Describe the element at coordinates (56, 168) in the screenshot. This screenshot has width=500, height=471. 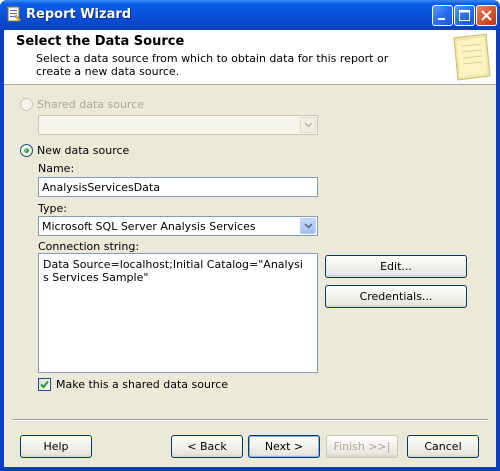
I see `name-label: Name:` at that location.